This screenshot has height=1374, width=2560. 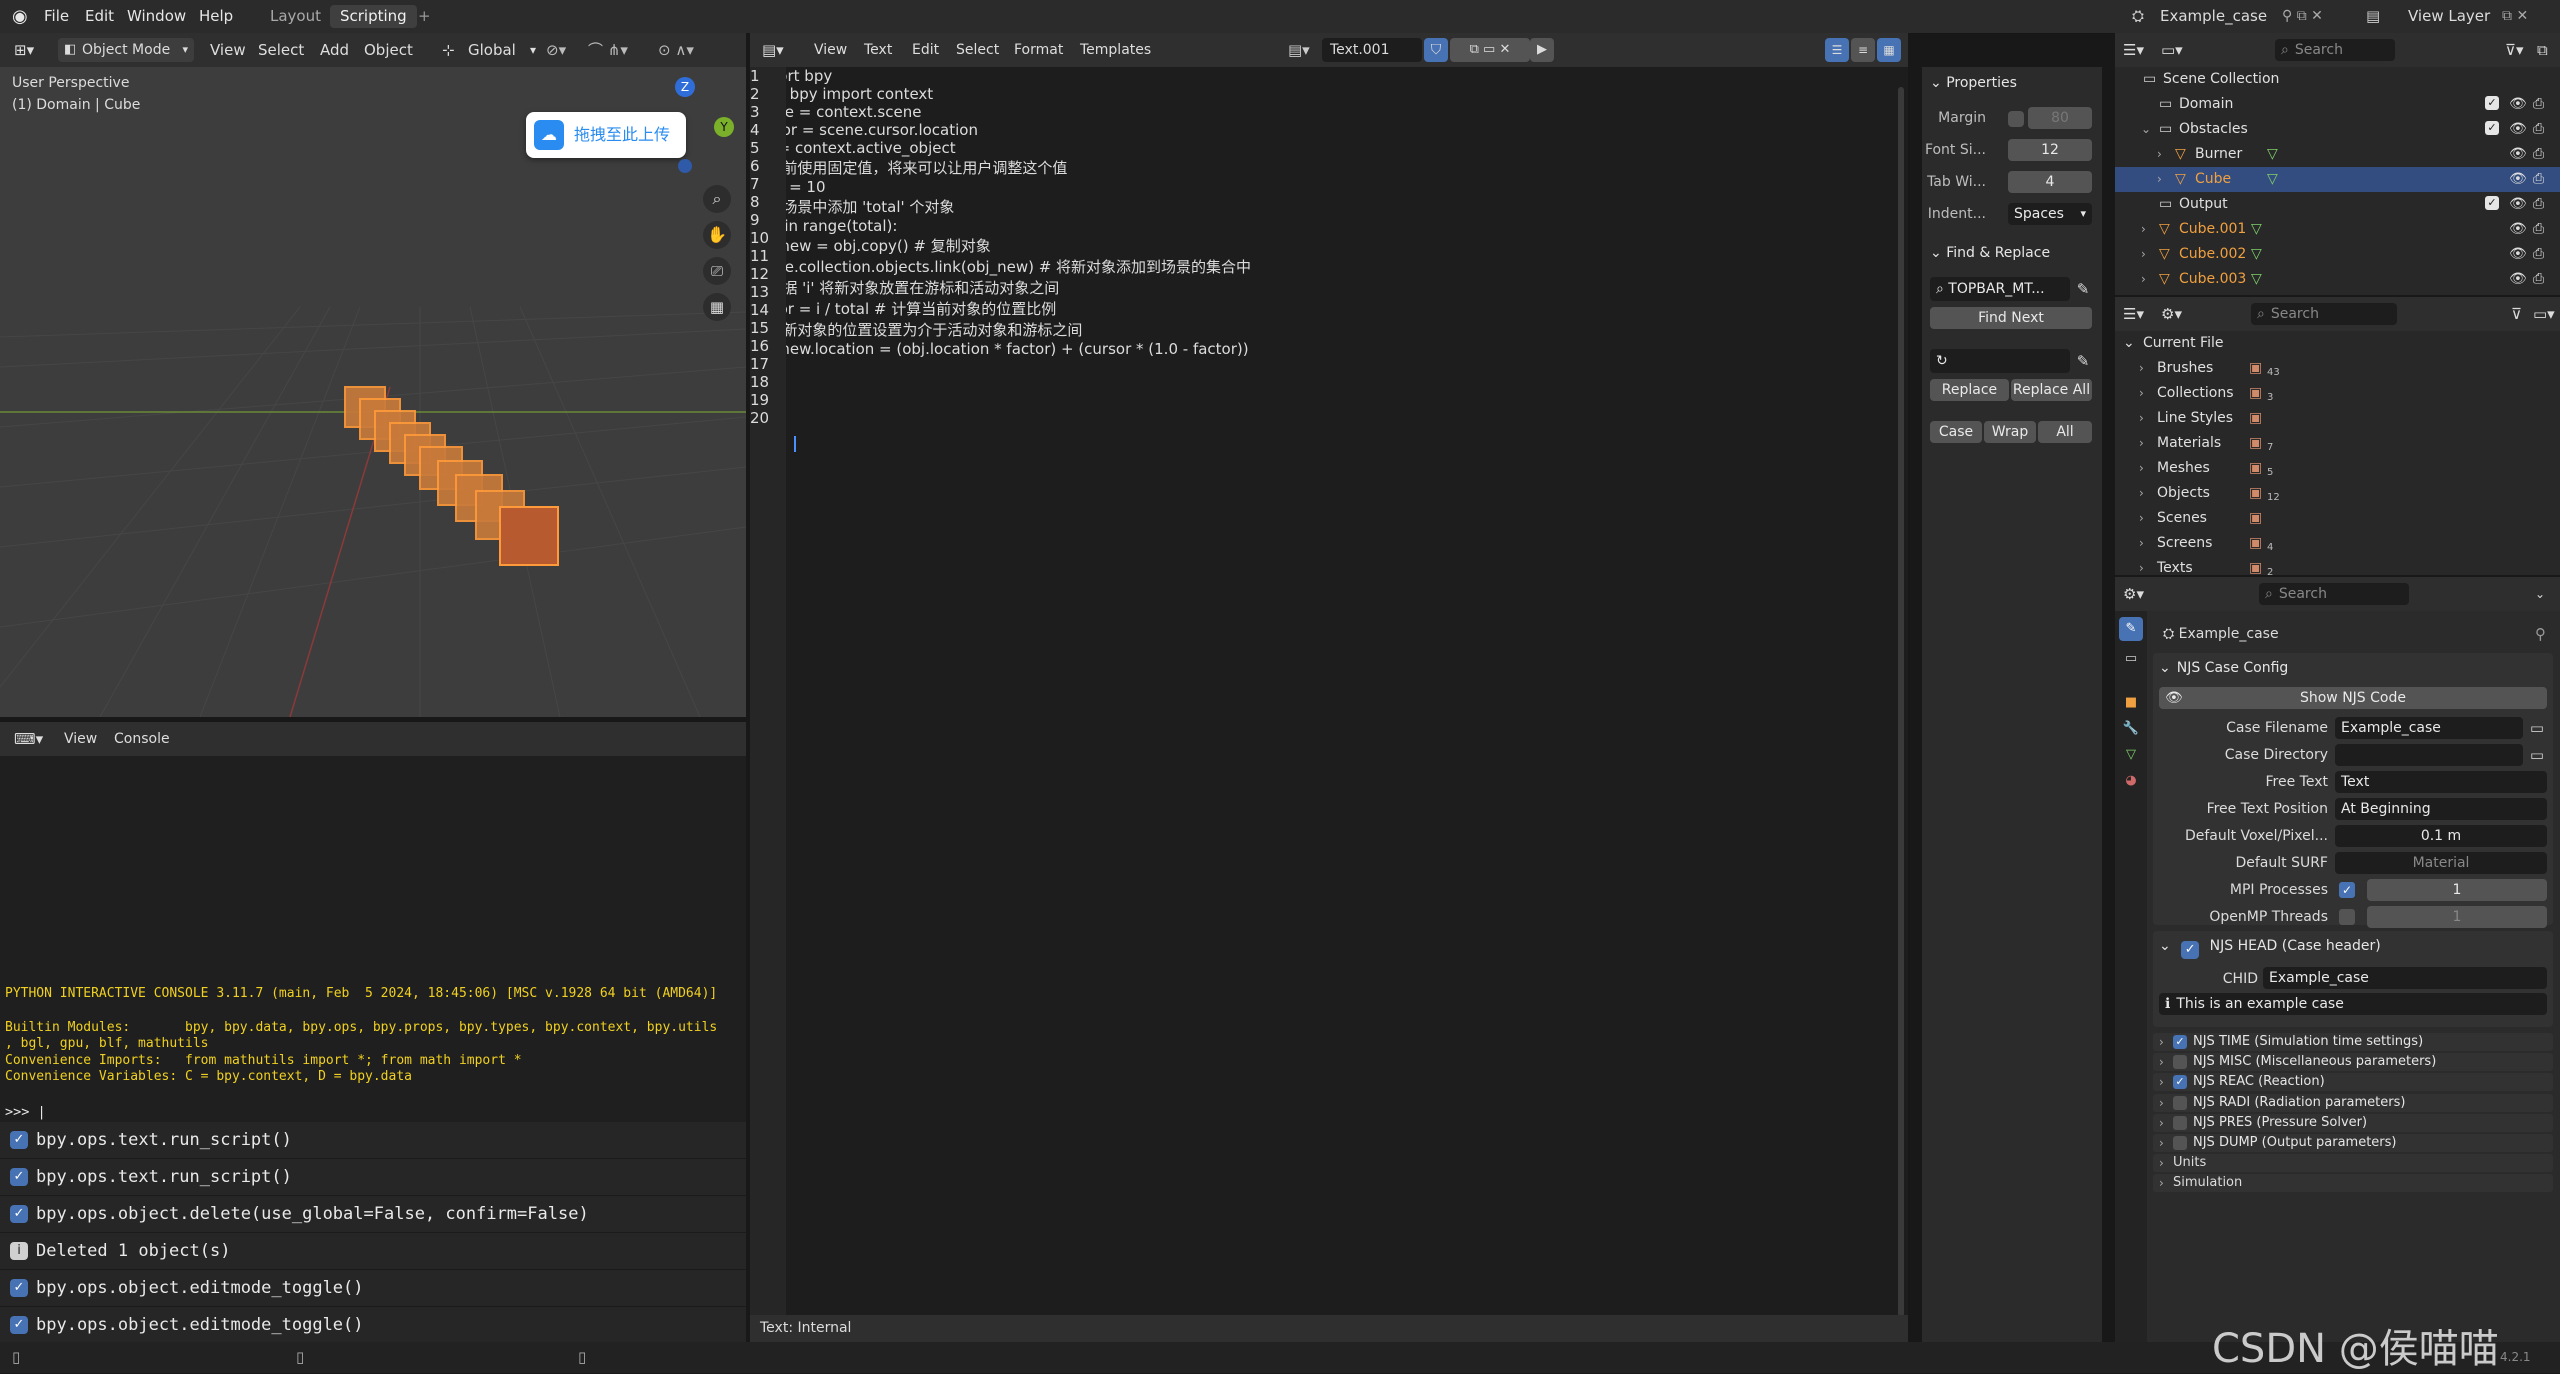 I want to click on text-menu-text: Text, so click(x=878, y=50).